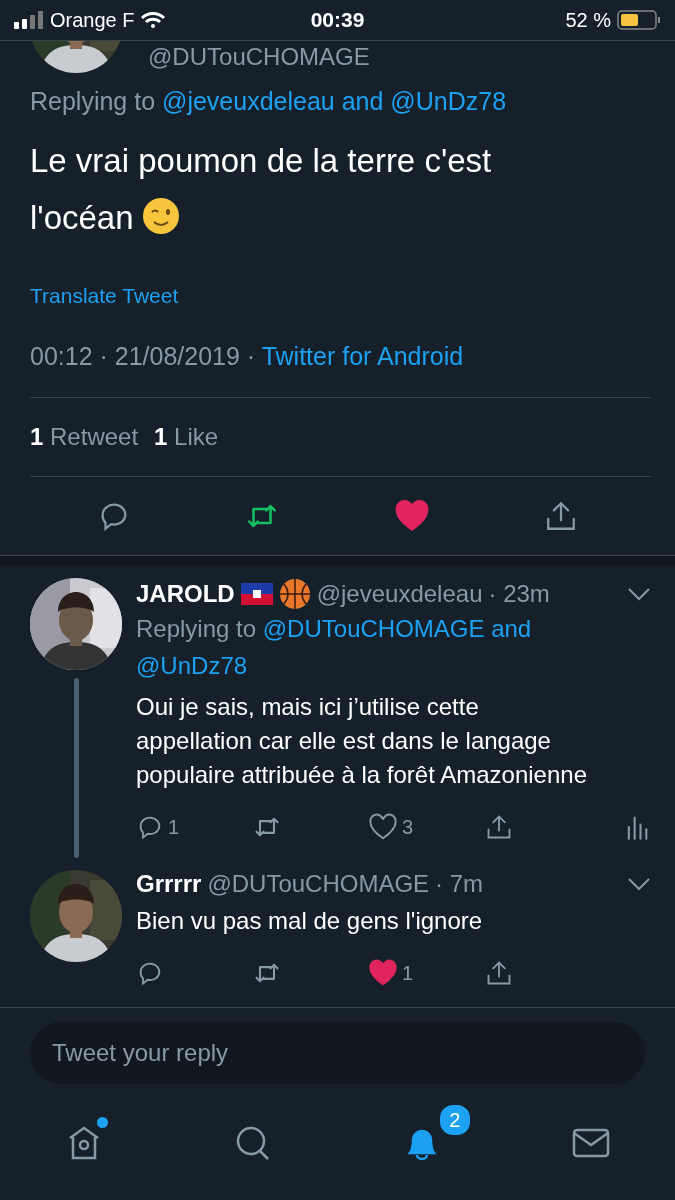  Describe the element at coordinates (588, 20) in the screenshot. I see `battery-percentage: 52 %` at that location.